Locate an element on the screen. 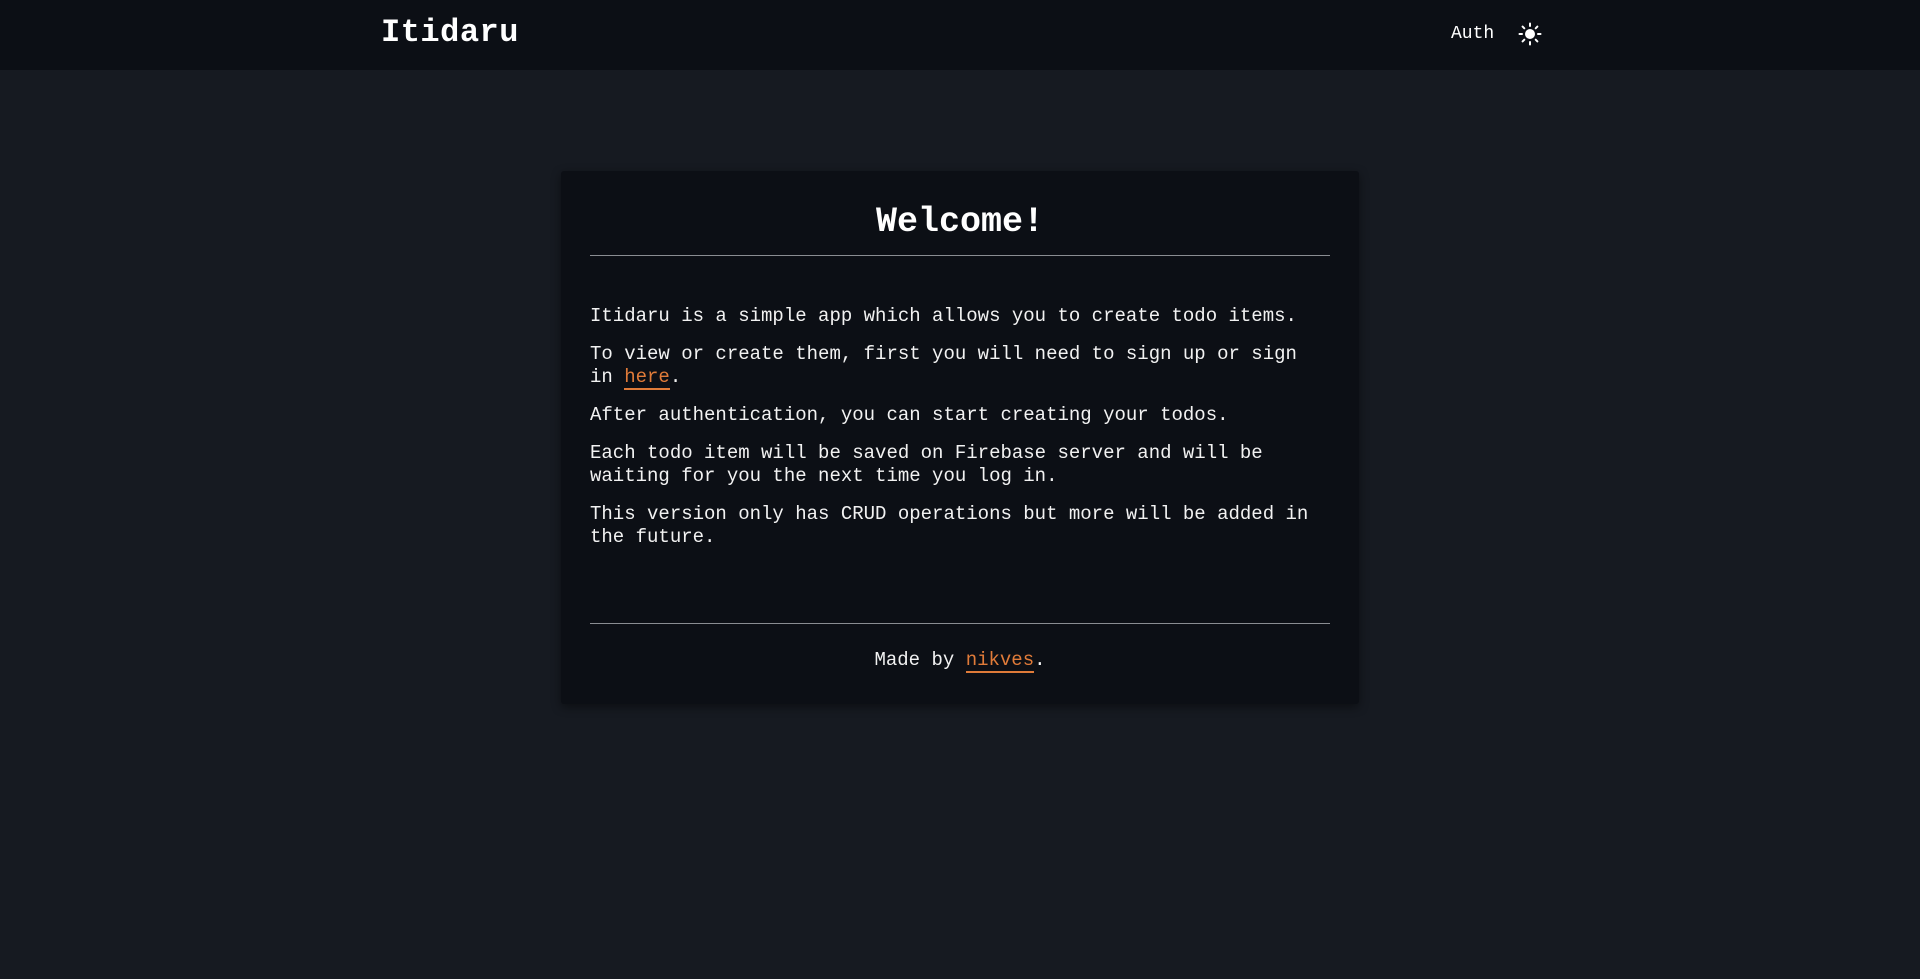 This screenshot has width=1920, height=979. author-link: nikves is located at coordinates (1000, 661).